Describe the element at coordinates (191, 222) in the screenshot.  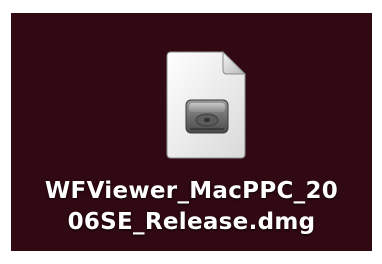
I see `file-name-line-2: 06SE_Release.dmg` at that location.